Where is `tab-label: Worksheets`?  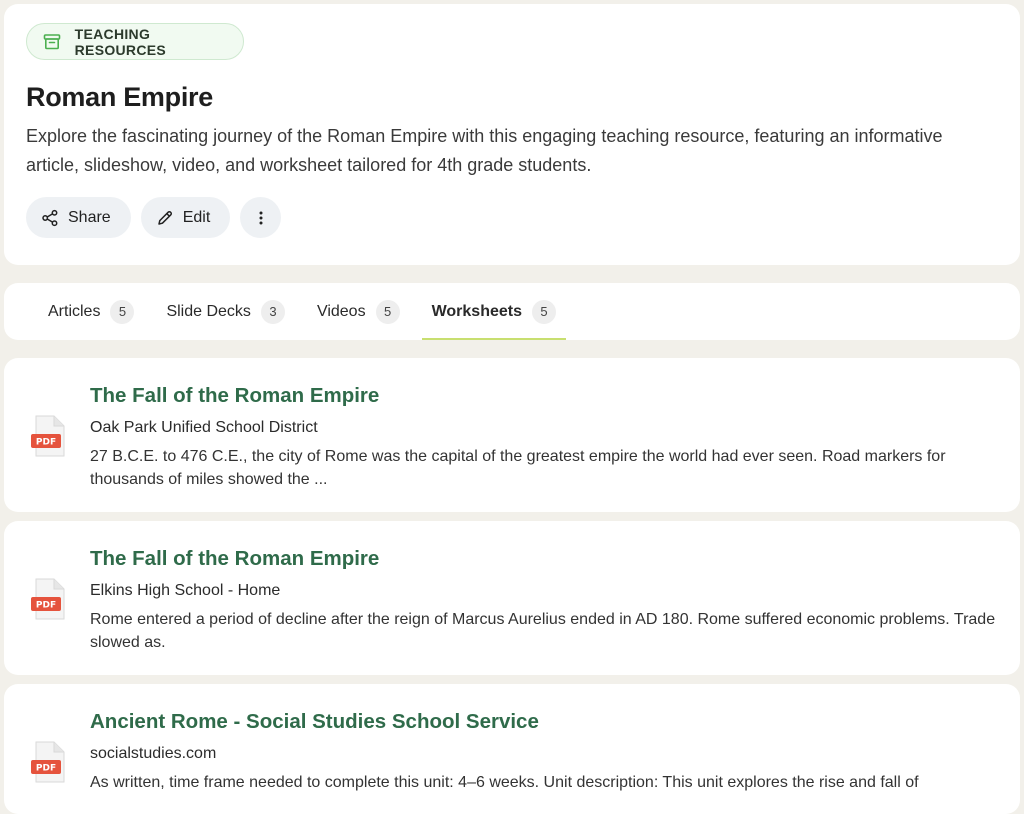
tab-label: Worksheets is located at coordinates (476, 311).